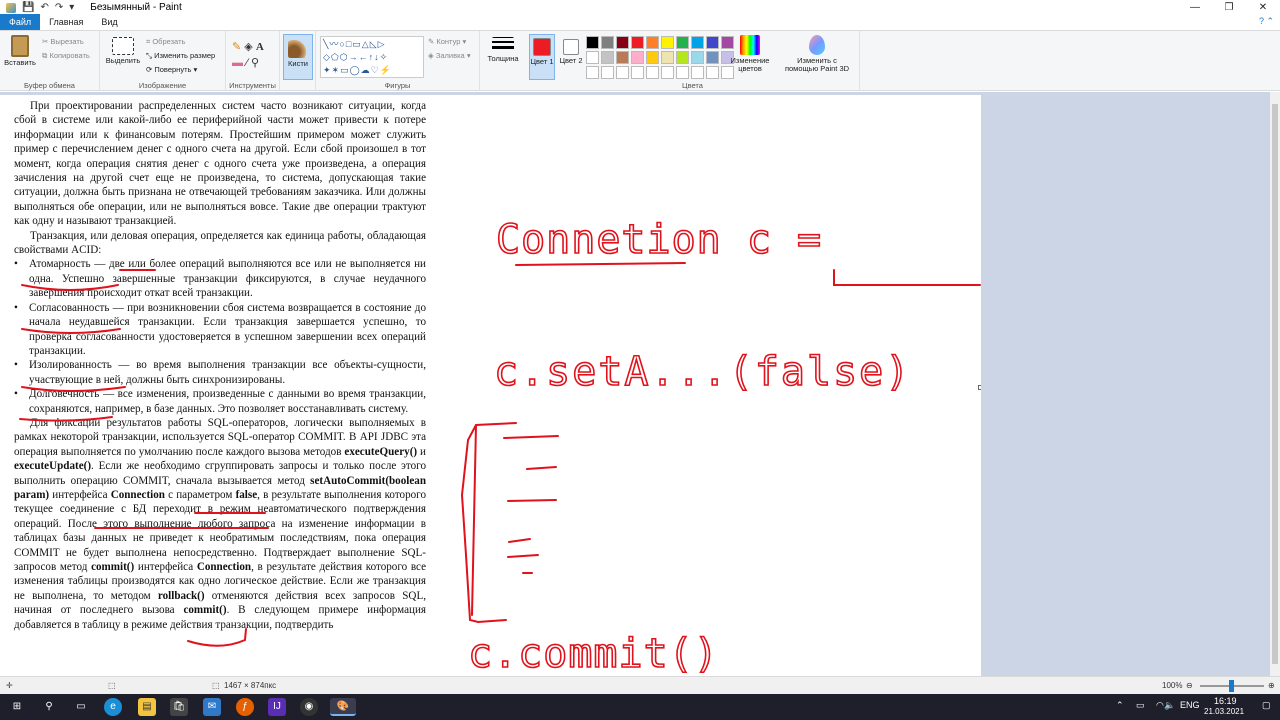  Describe the element at coordinates (298, 57) in the screenshot. I see `brushes-button: Кисти` at that location.